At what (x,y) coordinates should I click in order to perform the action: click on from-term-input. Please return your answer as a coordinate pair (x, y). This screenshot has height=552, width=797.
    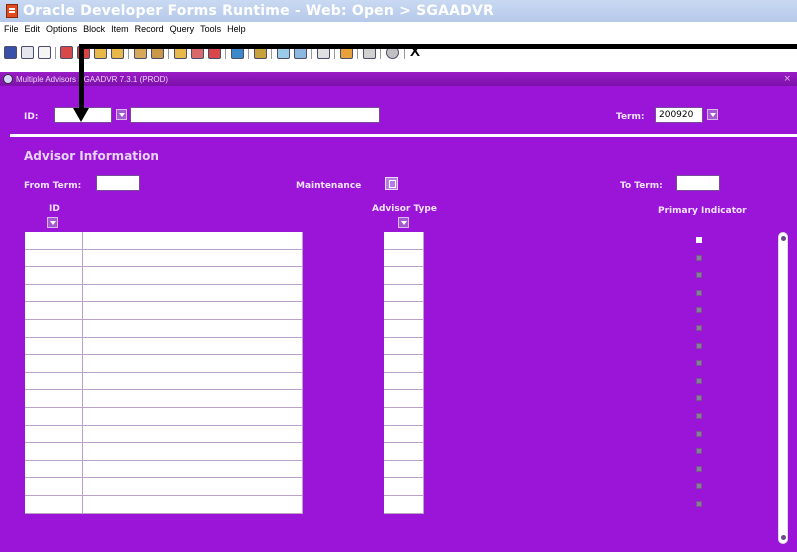
    Looking at the image, I should click on (118, 183).